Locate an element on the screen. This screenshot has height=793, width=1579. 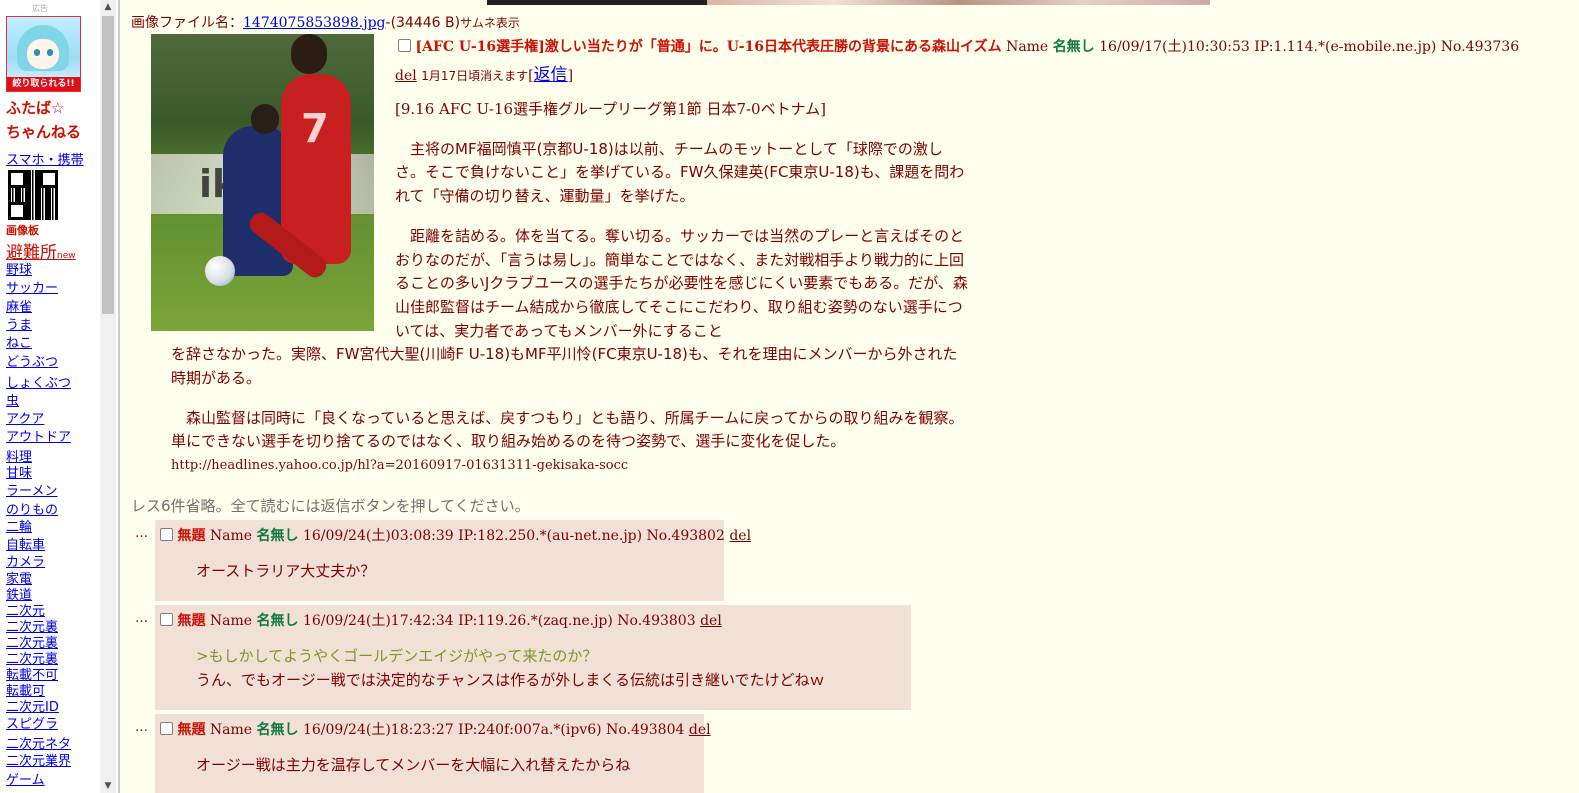
sidebar-nav-item: 二次元業界 is located at coordinates (38, 759).